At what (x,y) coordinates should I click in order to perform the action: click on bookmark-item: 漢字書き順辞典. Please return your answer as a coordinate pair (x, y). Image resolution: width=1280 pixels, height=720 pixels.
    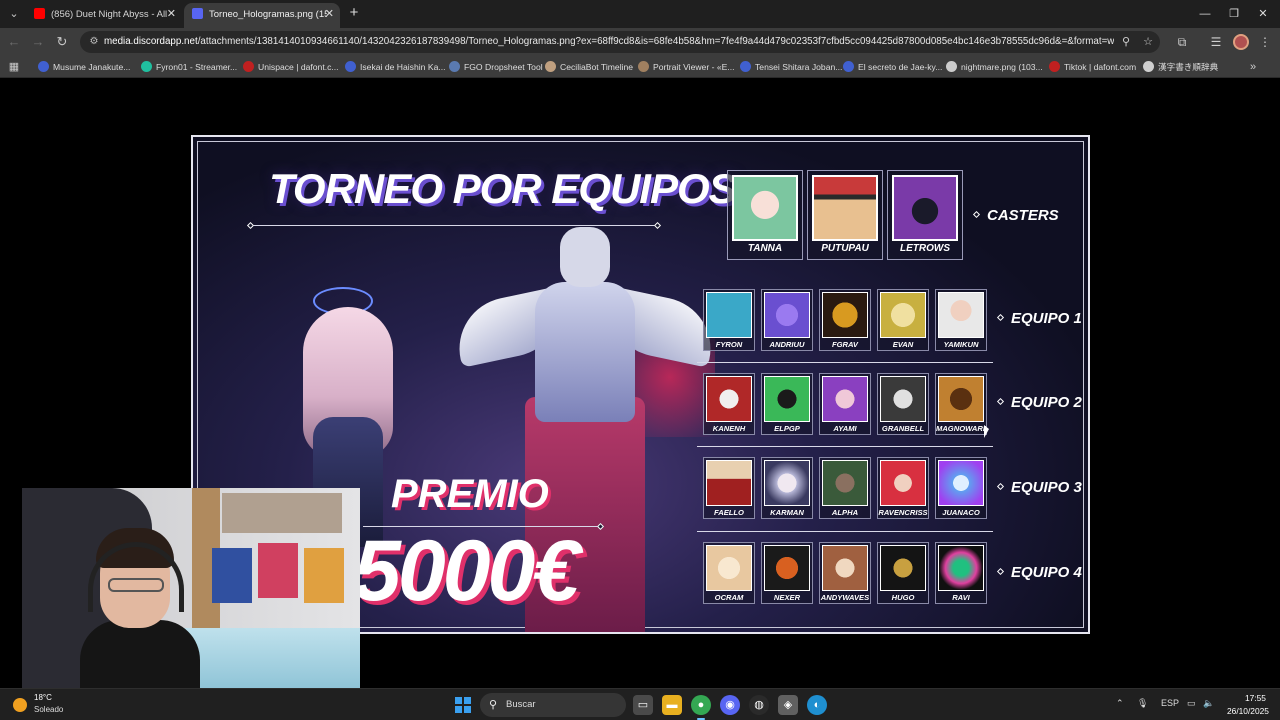
    Looking at the image, I should click on (1180, 67).